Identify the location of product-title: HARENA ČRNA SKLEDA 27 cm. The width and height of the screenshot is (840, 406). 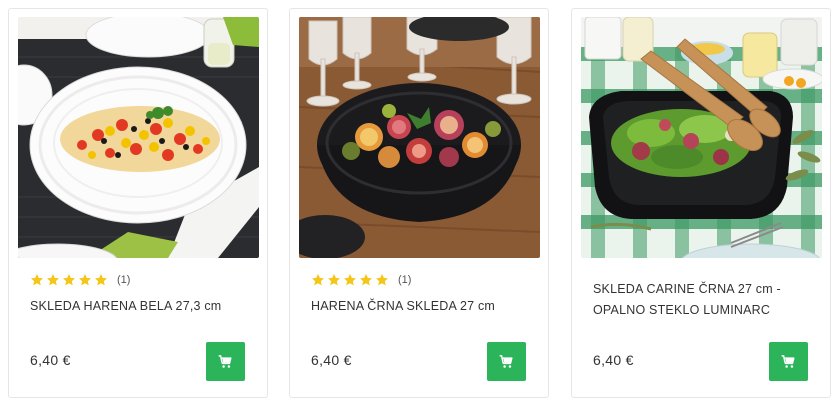
(423, 306).